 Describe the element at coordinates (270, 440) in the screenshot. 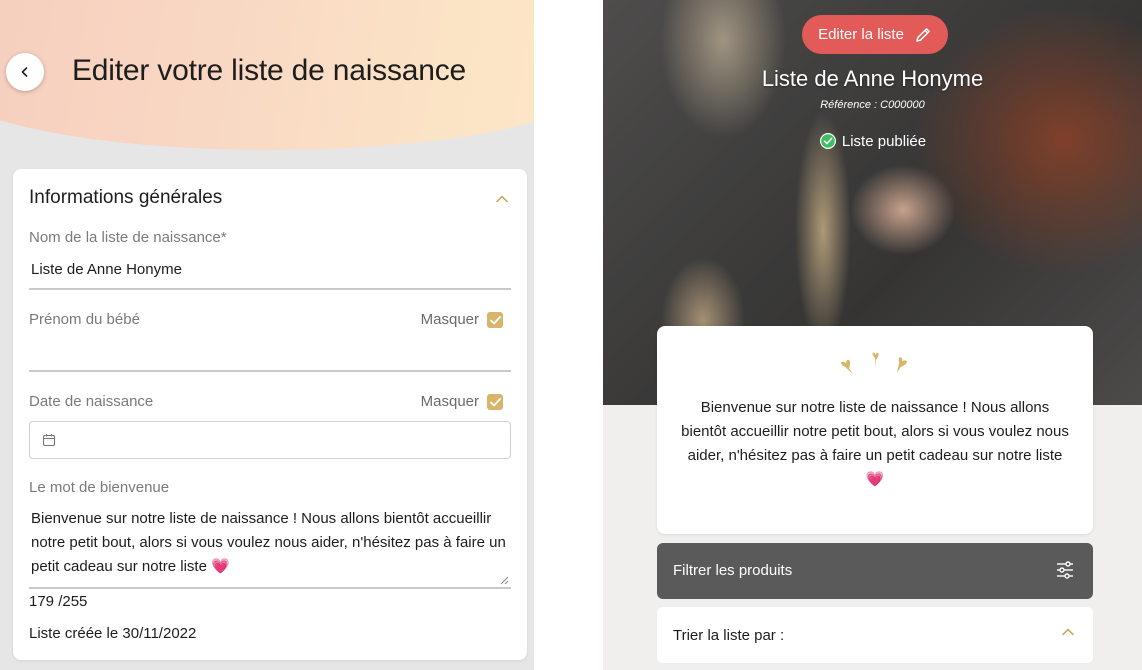

I see `birth-date-field` at that location.